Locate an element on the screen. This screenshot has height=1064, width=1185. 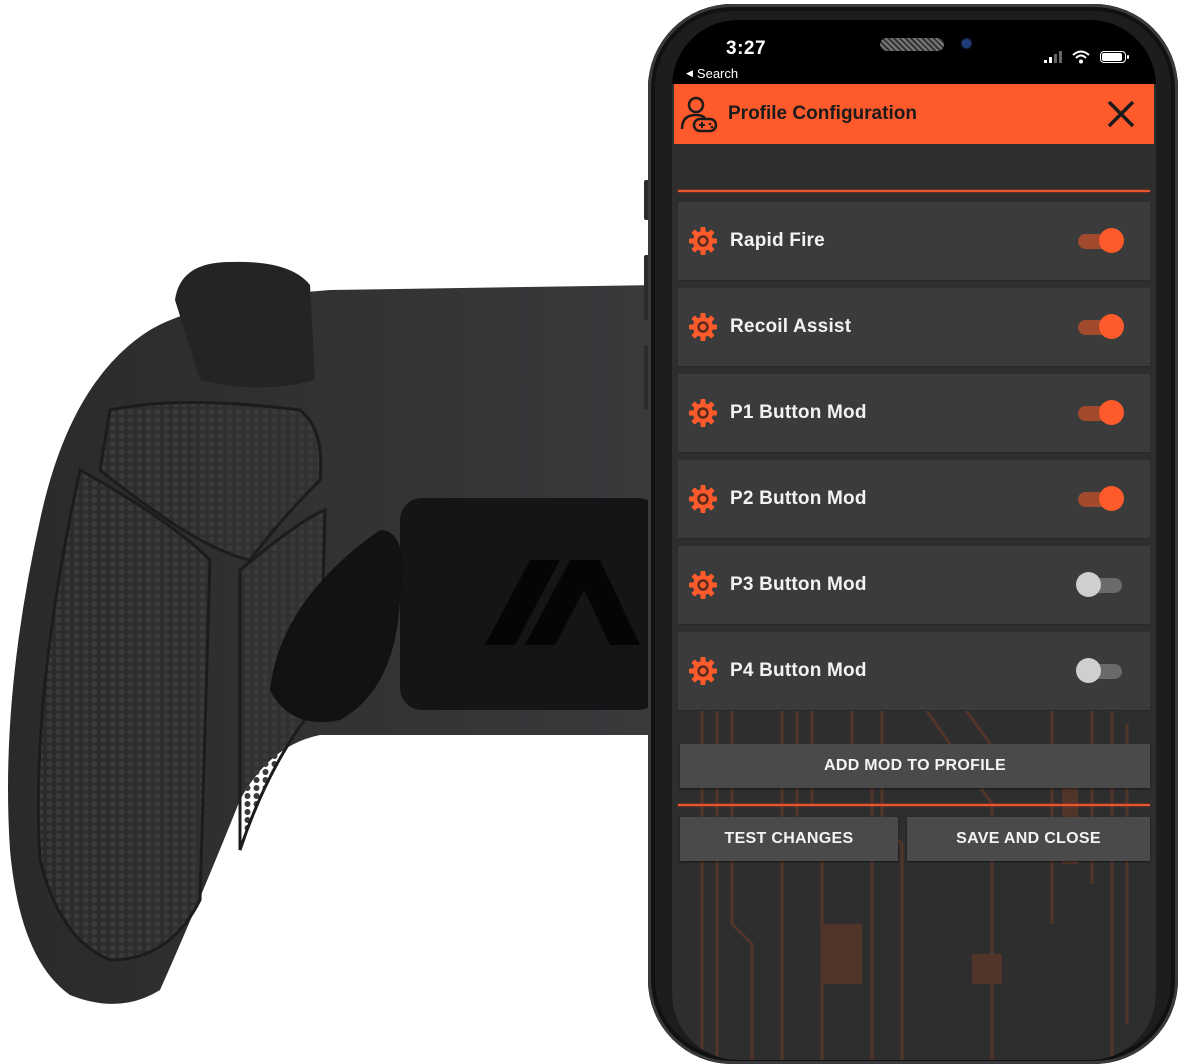
mod-label: P1 Button Mod is located at coordinates (798, 412).